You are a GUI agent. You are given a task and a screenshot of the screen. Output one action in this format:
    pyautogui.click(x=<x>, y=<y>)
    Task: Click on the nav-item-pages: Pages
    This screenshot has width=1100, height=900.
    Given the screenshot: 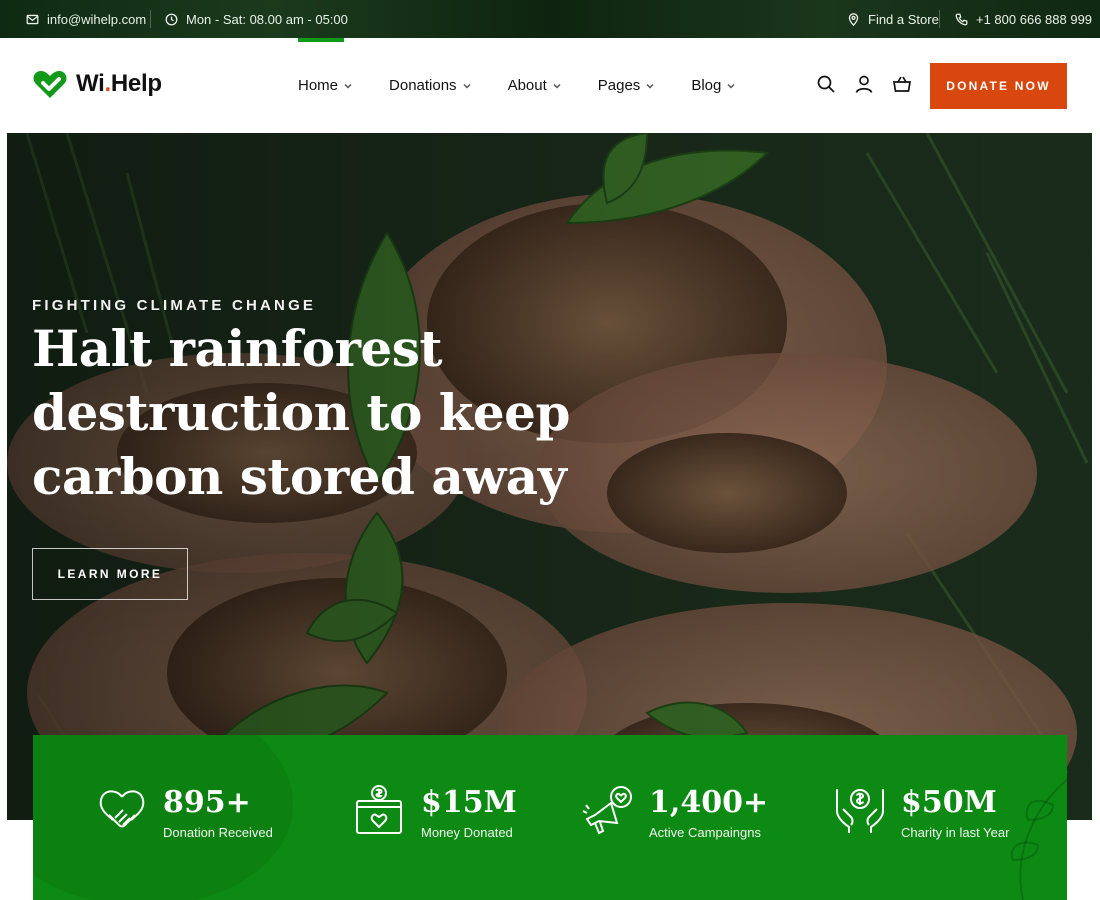 What is the action you would take?
    pyautogui.click(x=626, y=85)
    